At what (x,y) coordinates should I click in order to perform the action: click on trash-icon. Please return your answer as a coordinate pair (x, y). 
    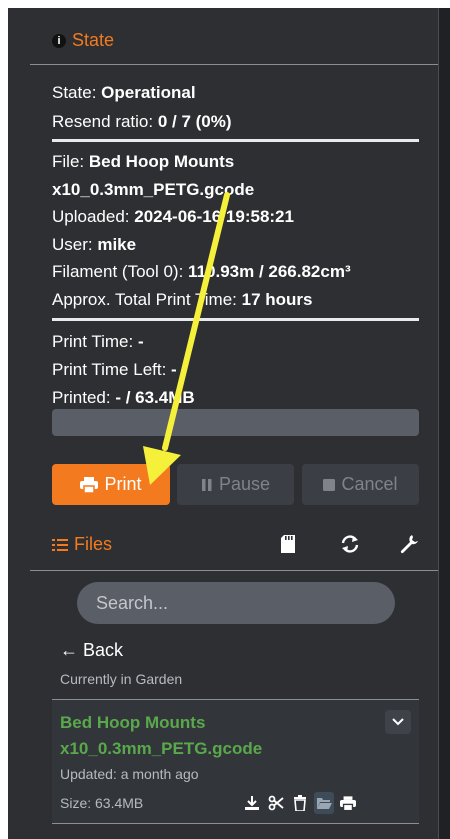
    Looking at the image, I should click on (300, 803).